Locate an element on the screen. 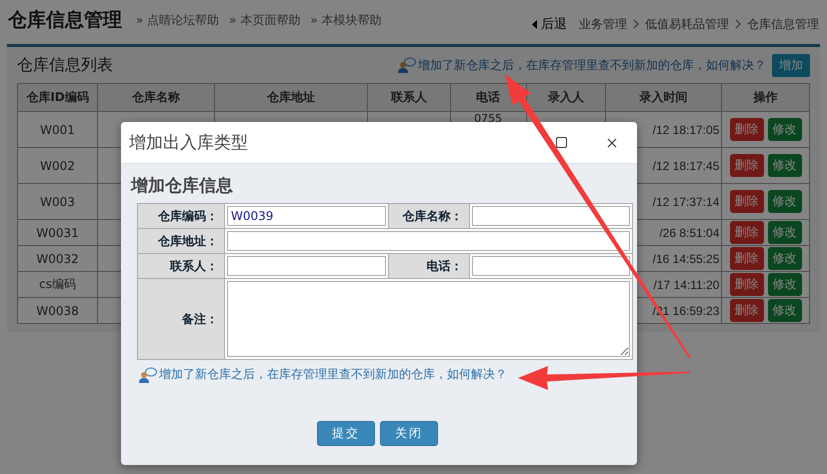 This screenshot has height=474, width=827. column-header: 仓库地址 is located at coordinates (291, 98).